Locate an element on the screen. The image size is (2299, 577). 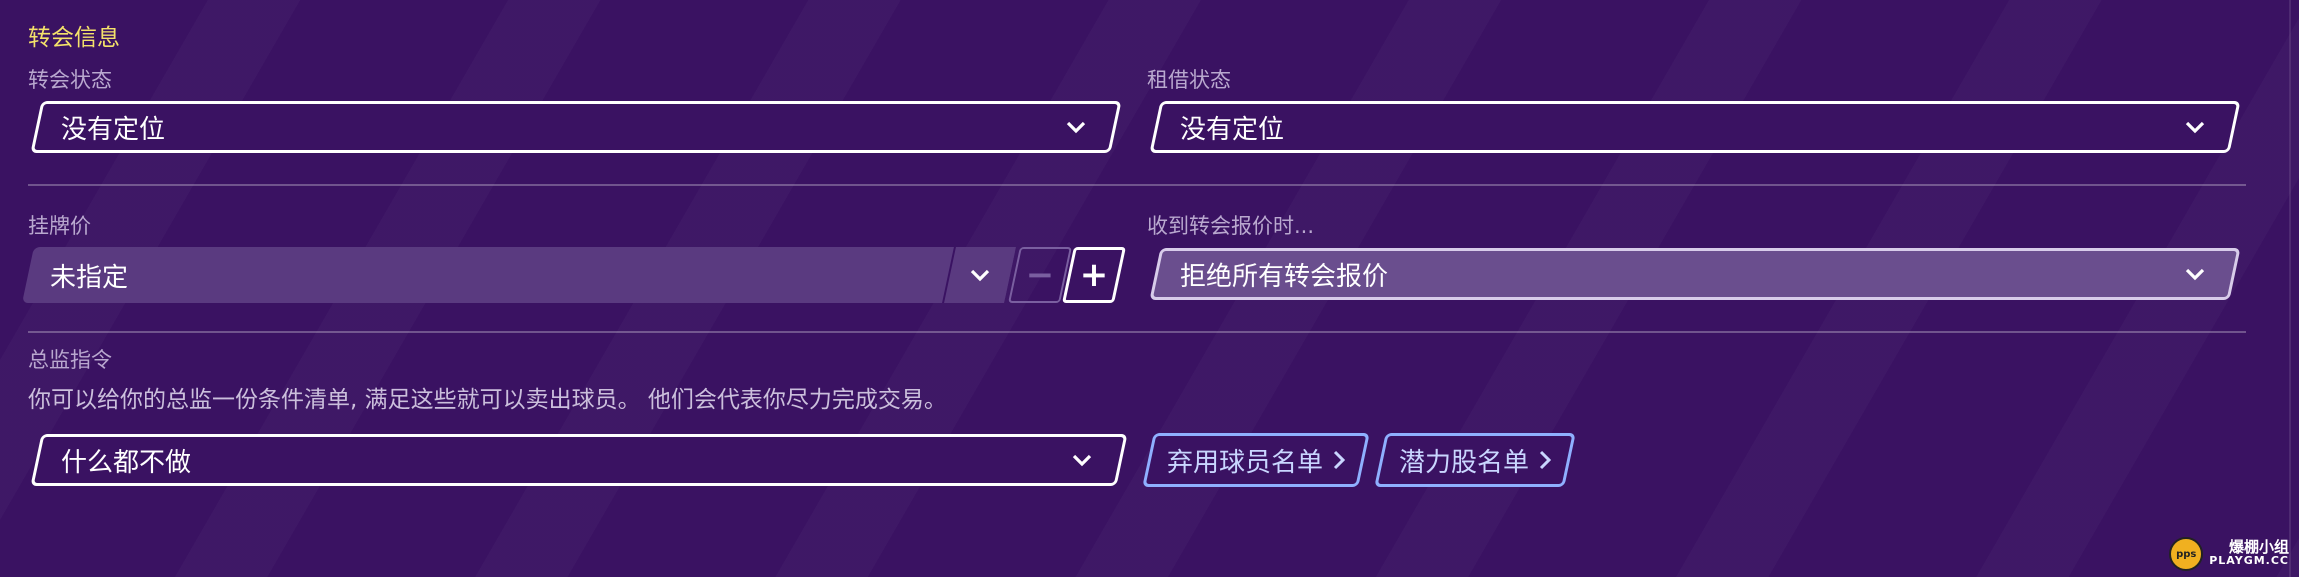
director-instruction-value: 什么都不做 is located at coordinates (126, 462).